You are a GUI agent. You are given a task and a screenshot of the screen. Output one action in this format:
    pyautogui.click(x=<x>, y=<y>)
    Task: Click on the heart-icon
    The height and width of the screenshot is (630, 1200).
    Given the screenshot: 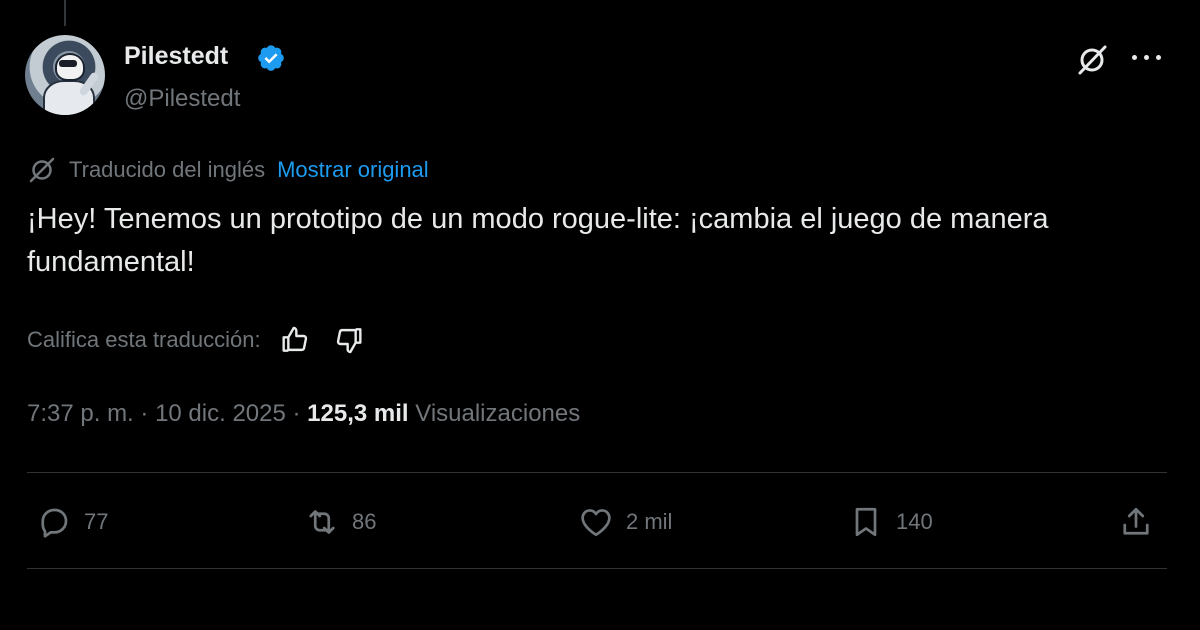 What is the action you would take?
    pyautogui.click(x=596, y=523)
    